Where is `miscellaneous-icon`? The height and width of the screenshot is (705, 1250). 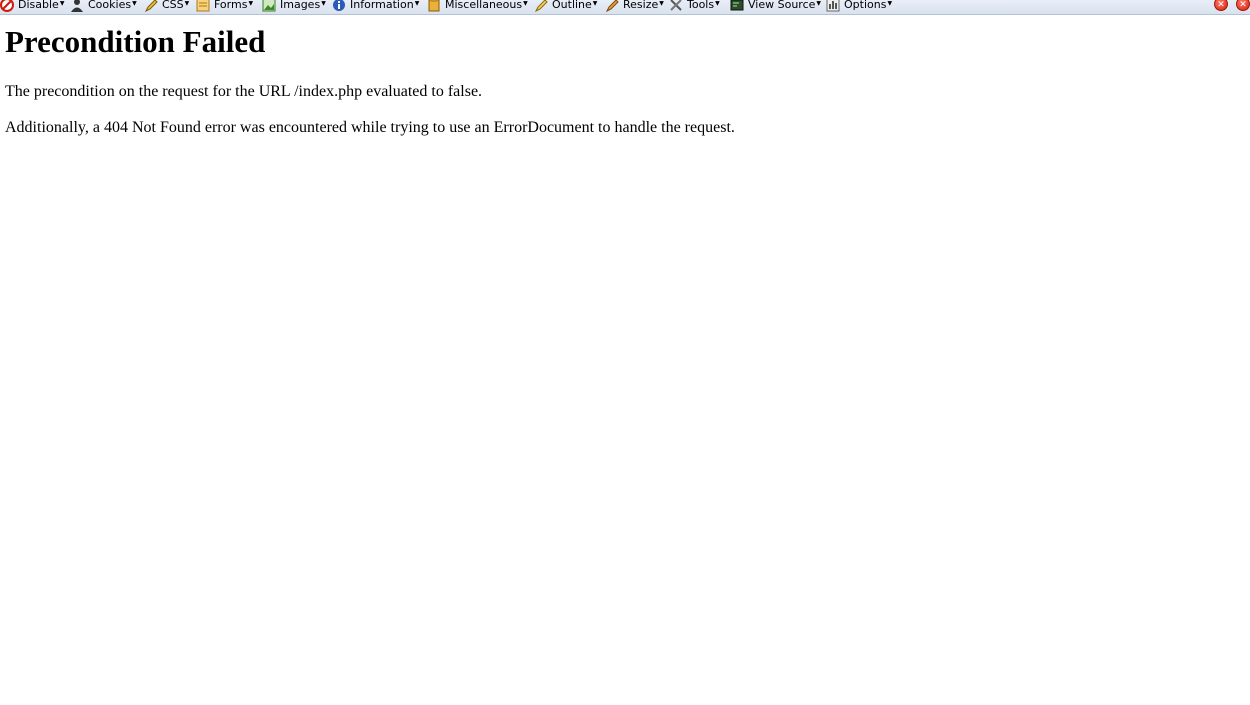 miscellaneous-icon is located at coordinates (434, 6).